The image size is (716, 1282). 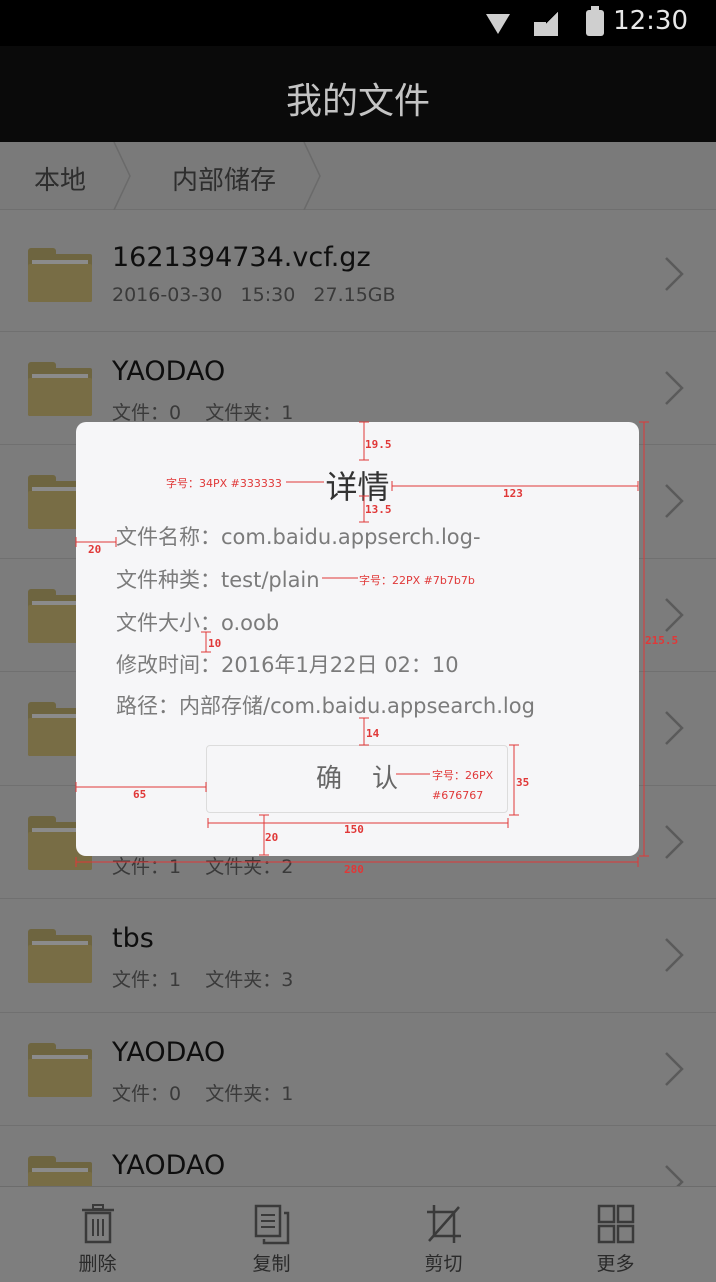 I want to click on list-item: tbs 文件：1 文件夹：3, so click(x=358, y=956).